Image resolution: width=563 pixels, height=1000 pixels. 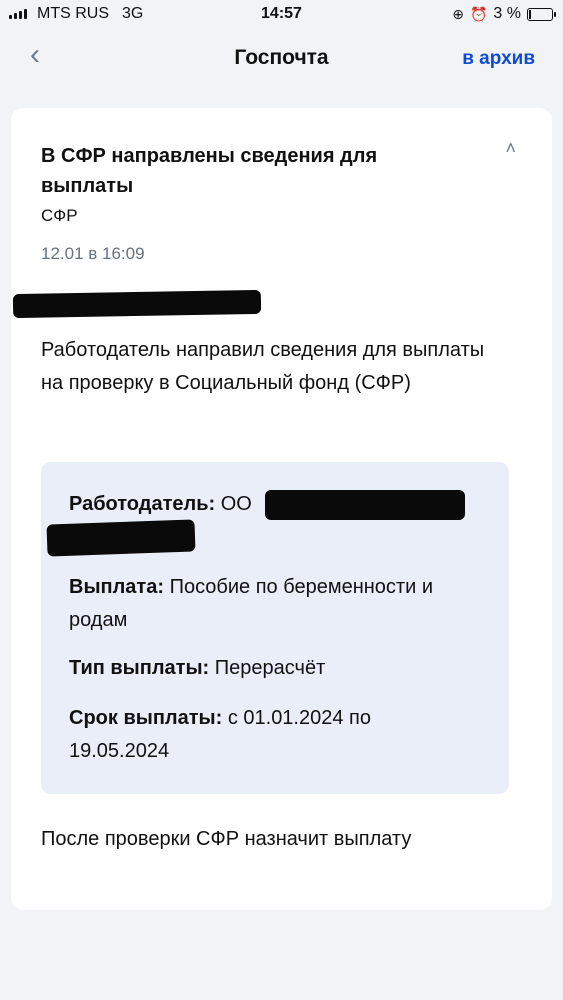 I want to click on navigation-bar: ‹ Госпочта в архив, so click(x=281, y=60).